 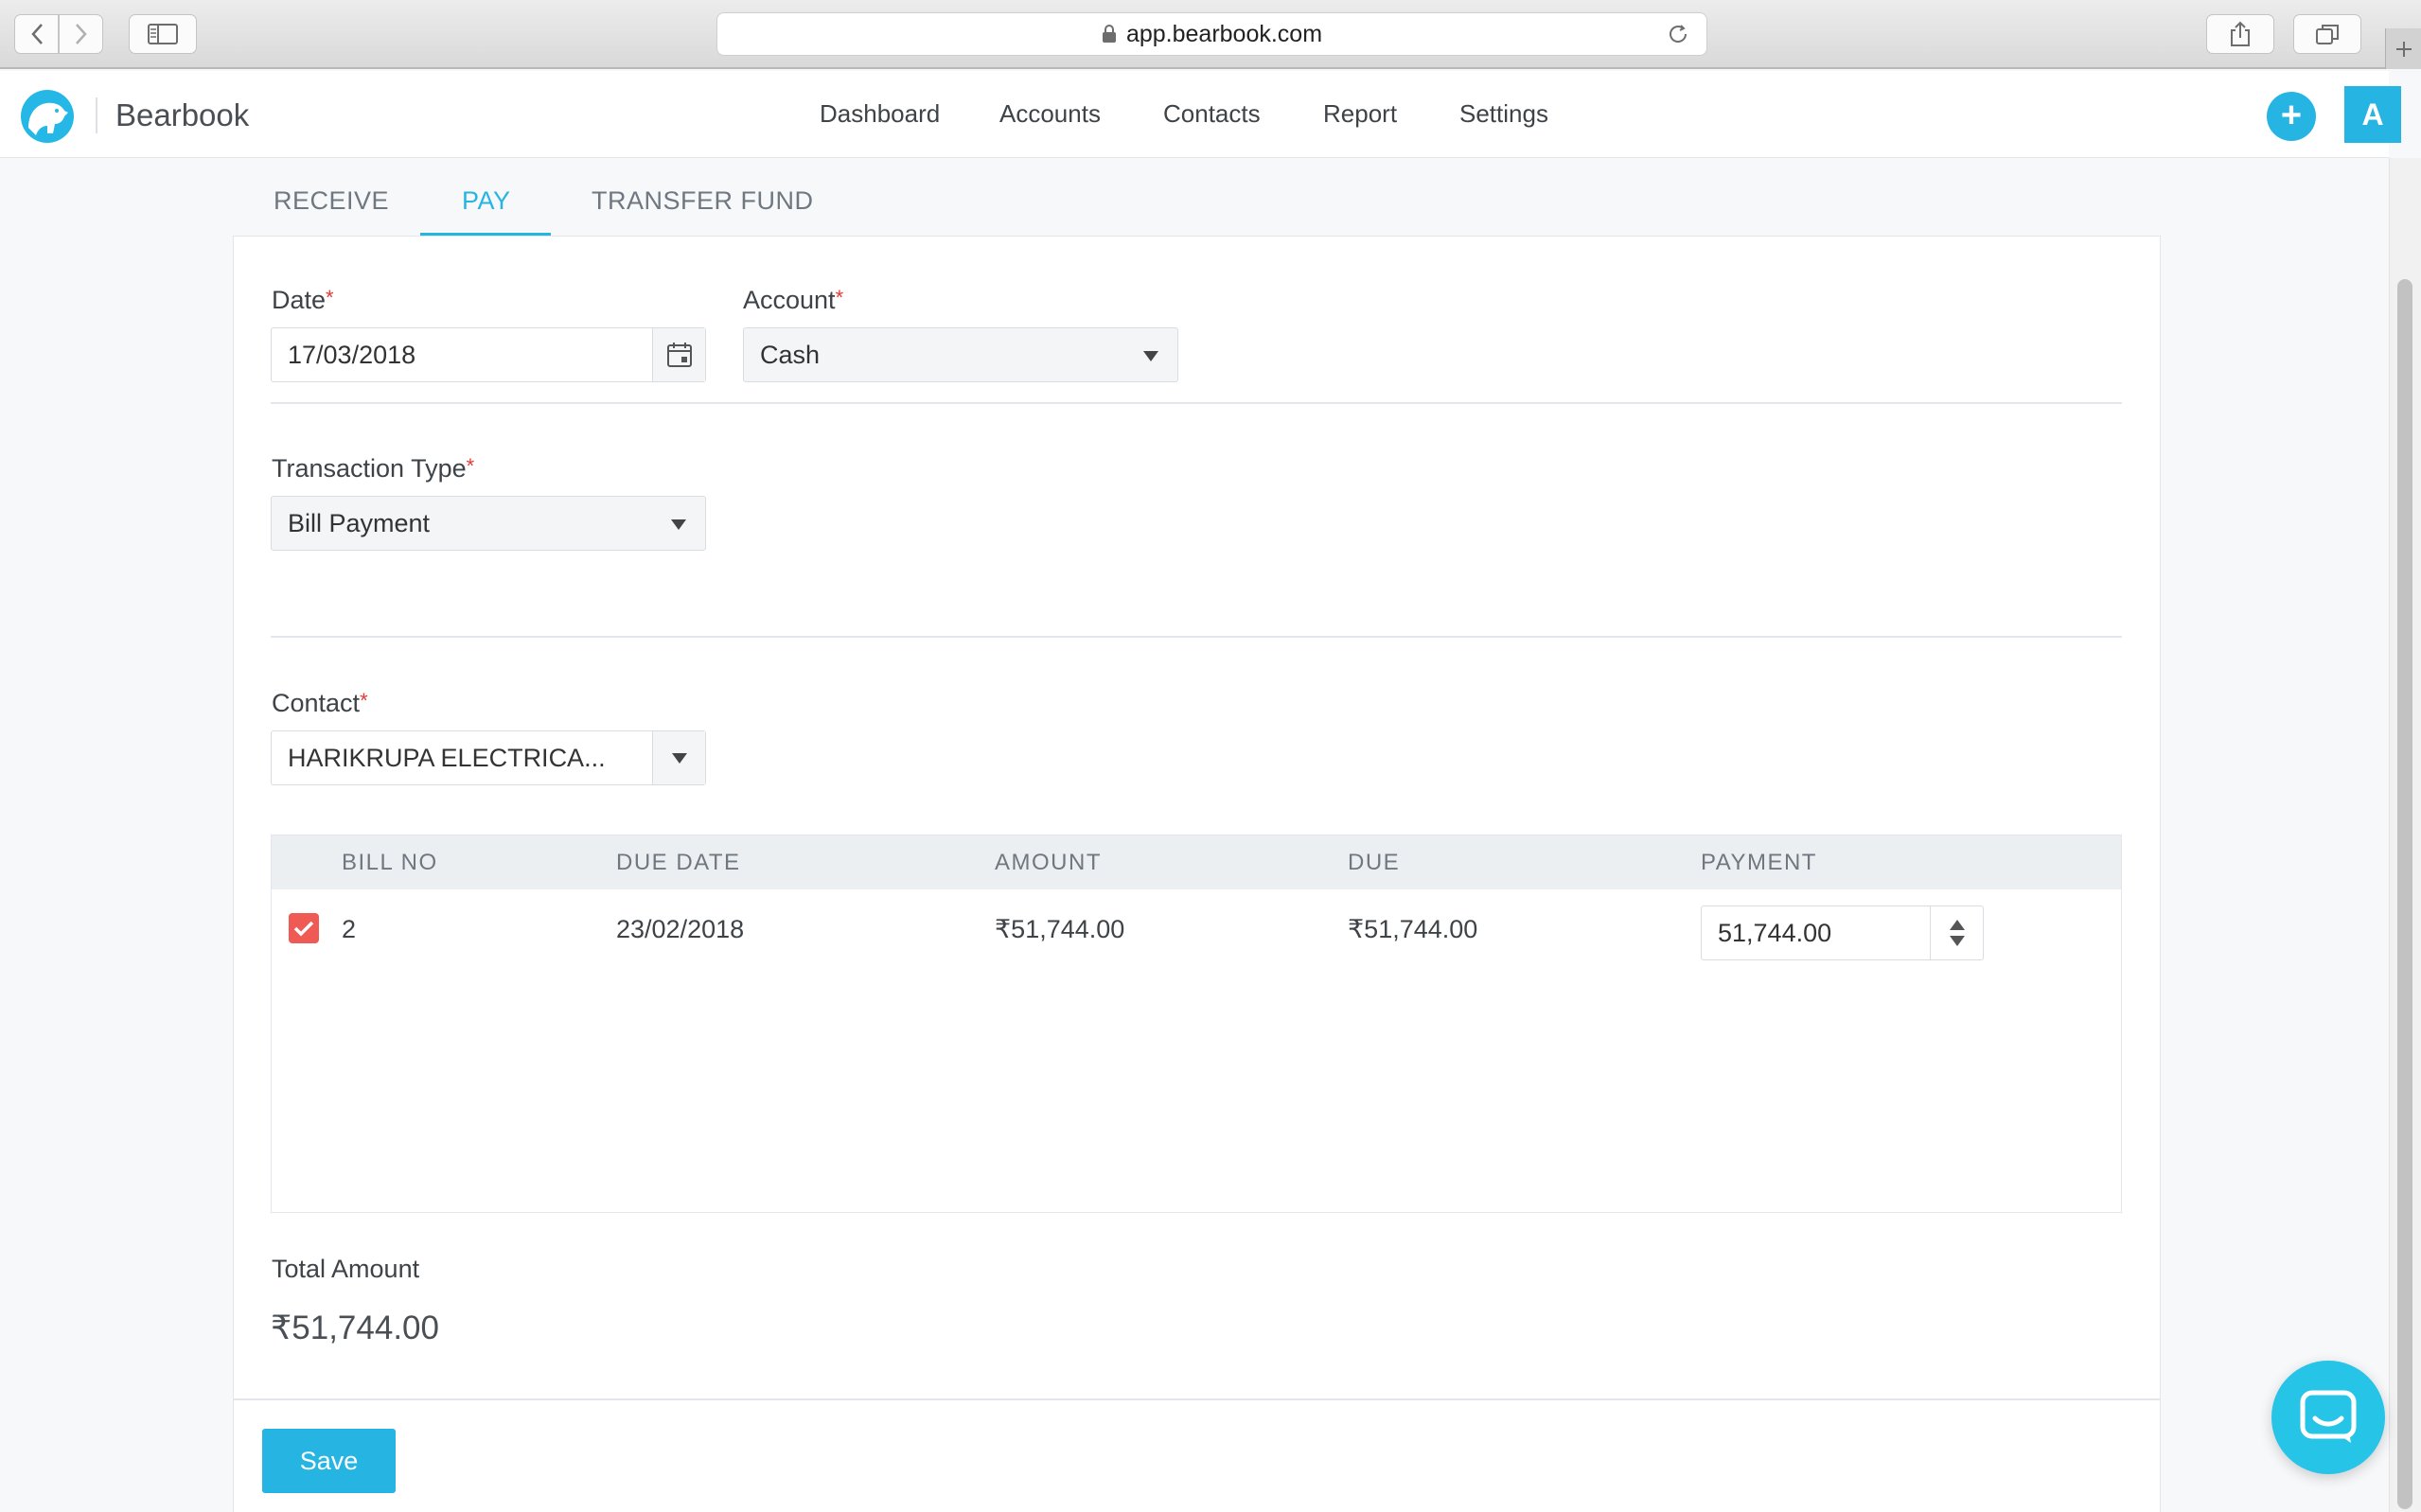 I want to click on forward-button, so click(x=81, y=34).